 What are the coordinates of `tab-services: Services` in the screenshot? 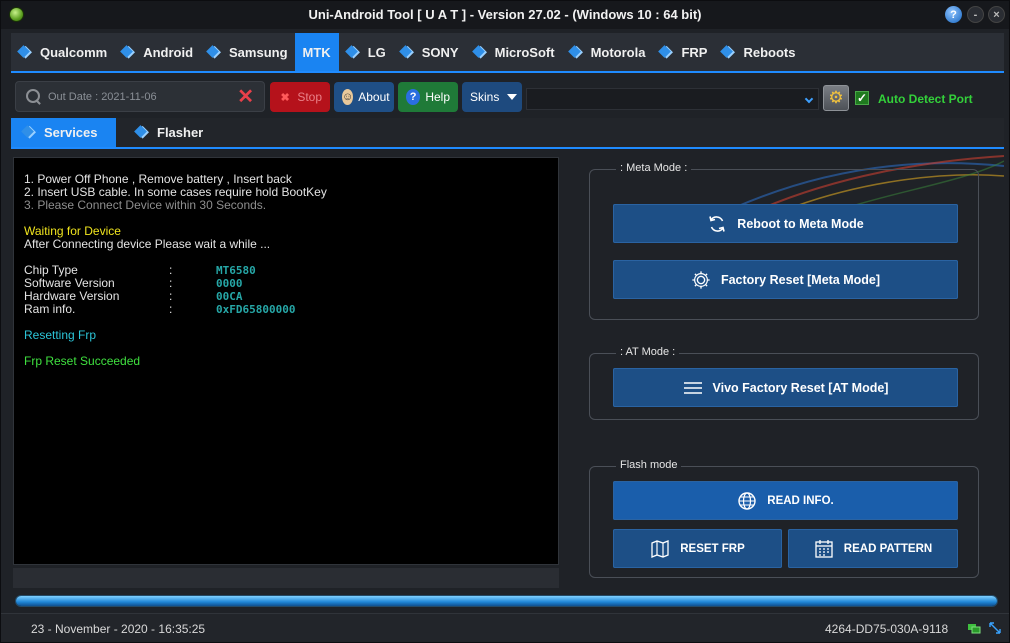 It's located at (63, 132).